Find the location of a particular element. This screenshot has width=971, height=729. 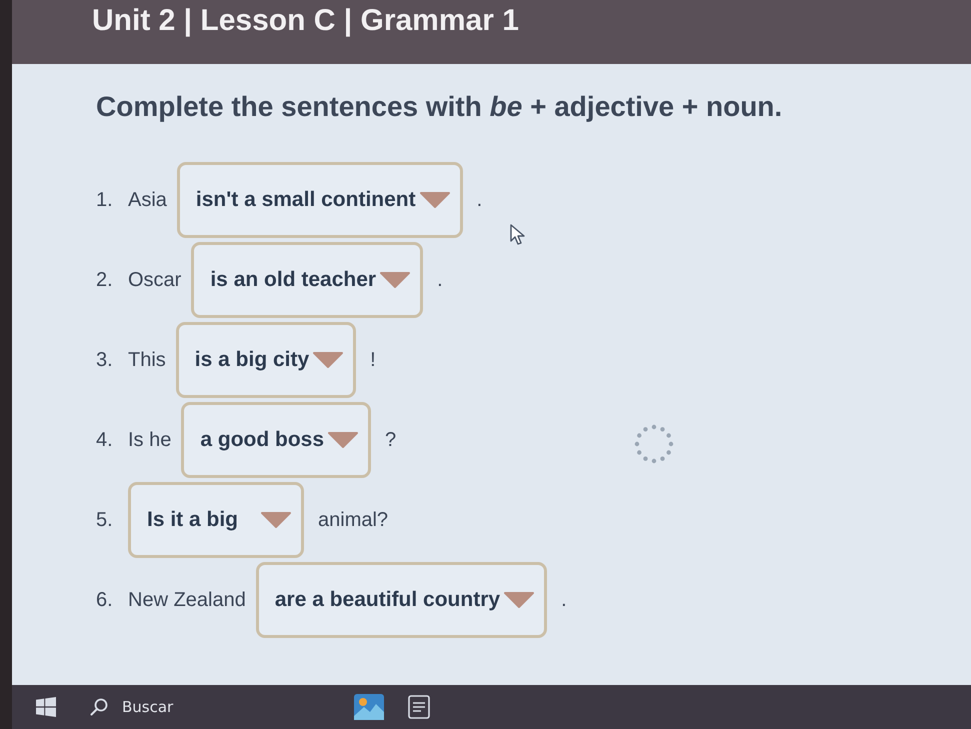

document-app-icon is located at coordinates (419, 707).